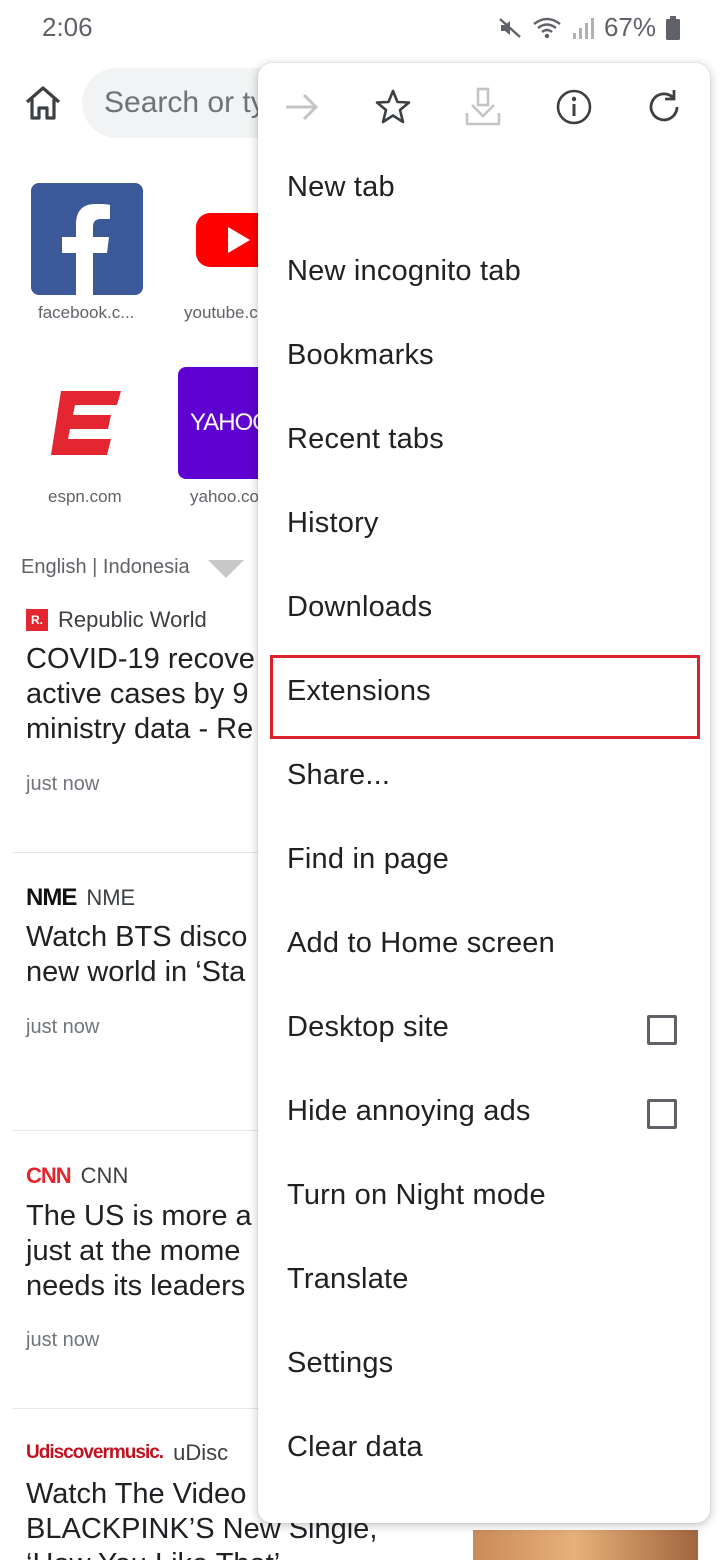  Describe the element at coordinates (365, 439) in the screenshot. I see `menu-item-label: Recent tabs` at that location.